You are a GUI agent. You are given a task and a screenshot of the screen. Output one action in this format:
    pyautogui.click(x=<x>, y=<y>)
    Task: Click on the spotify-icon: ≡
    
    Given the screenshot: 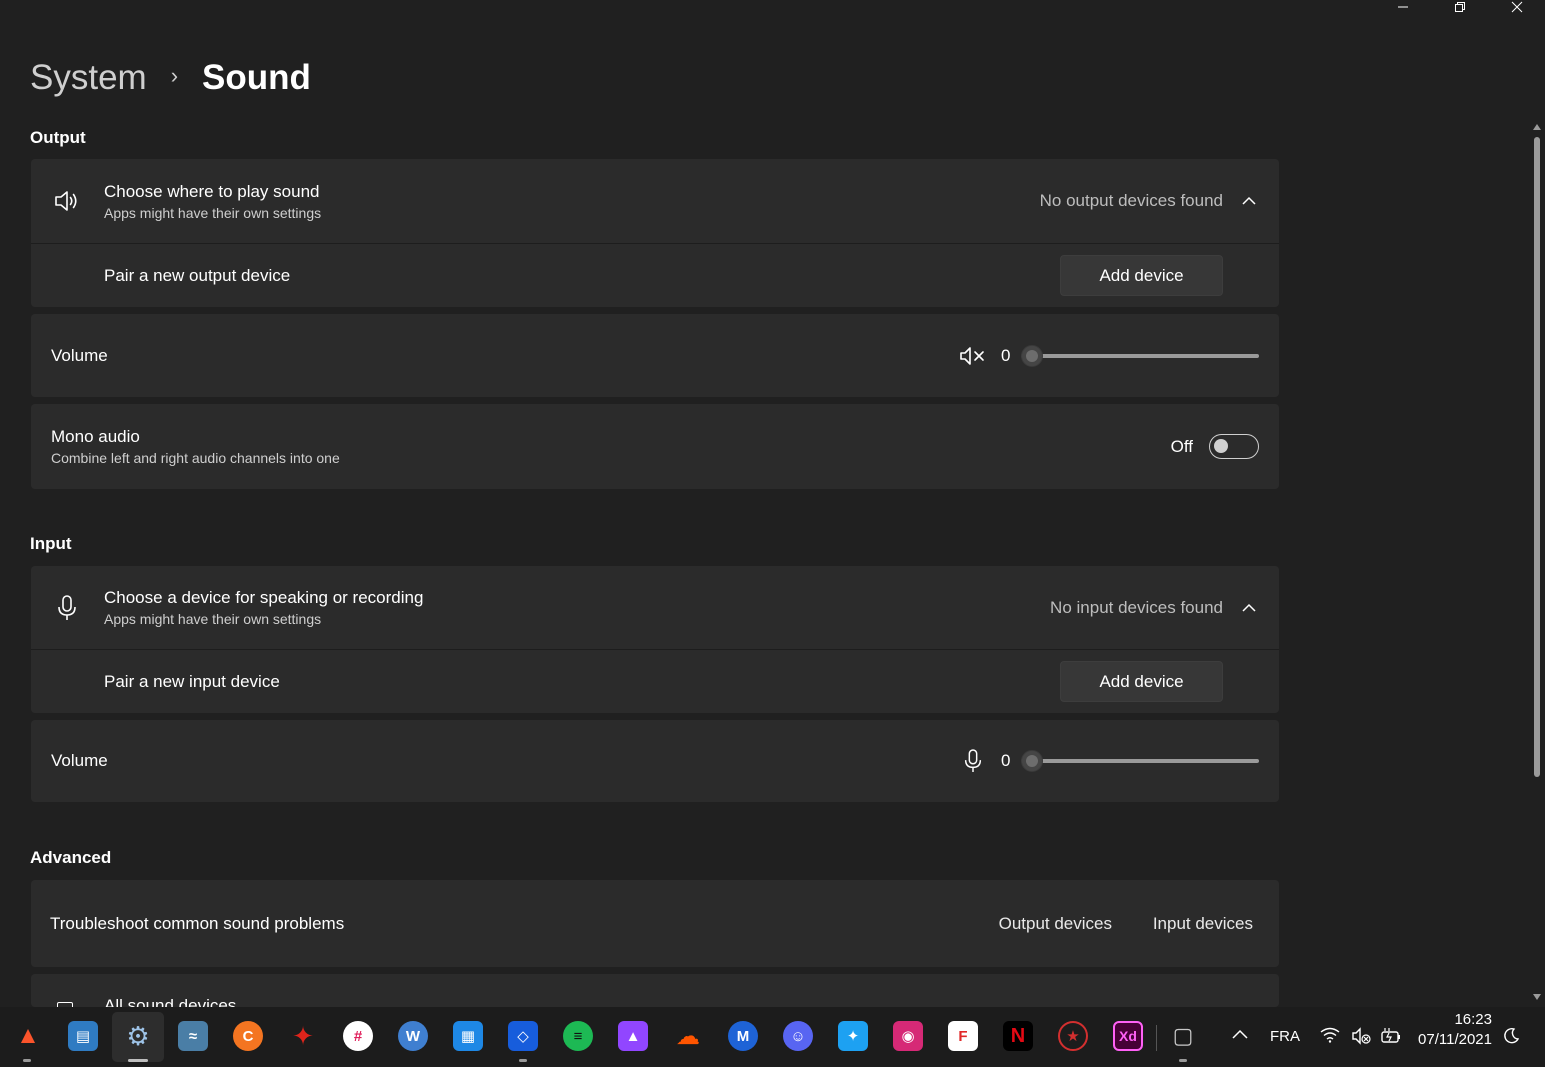 What is the action you would take?
    pyautogui.click(x=578, y=1036)
    